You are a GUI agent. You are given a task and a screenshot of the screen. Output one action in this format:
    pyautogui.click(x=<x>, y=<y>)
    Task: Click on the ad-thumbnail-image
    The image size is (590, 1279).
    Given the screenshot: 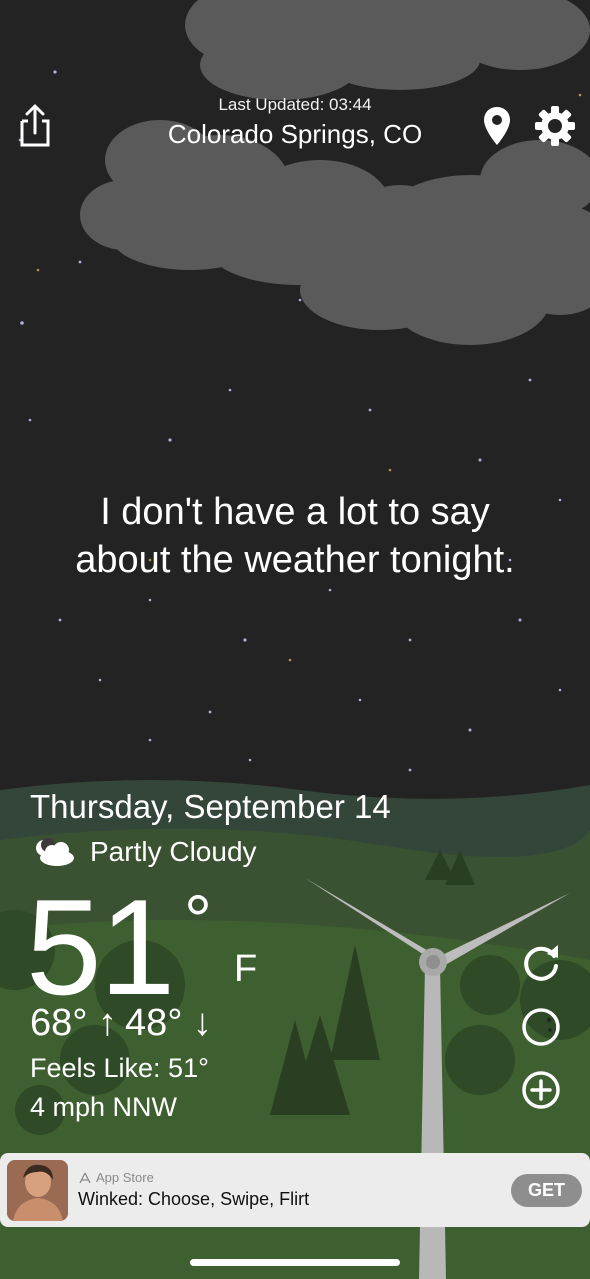 What is the action you would take?
    pyautogui.click(x=37, y=1190)
    